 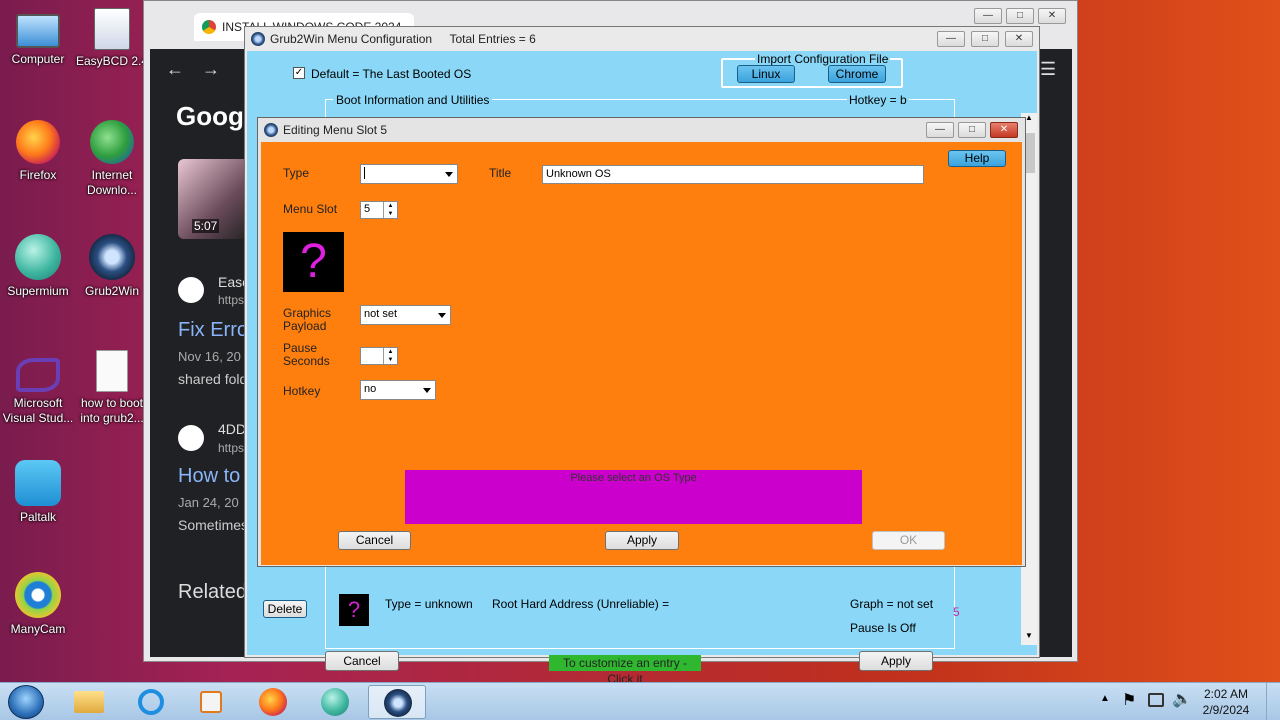 What do you see at coordinates (214, 199) in the screenshot?
I see `video-thumbnail: 5:07` at bounding box center [214, 199].